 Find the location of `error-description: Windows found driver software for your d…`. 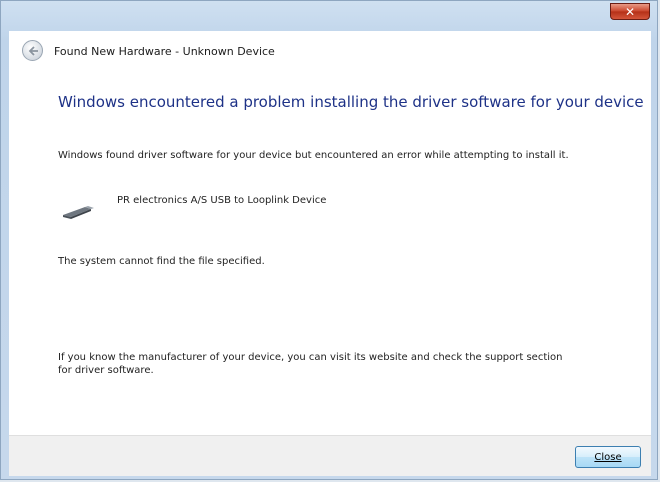

error-description: Windows found driver software for your d… is located at coordinates (313, 155).